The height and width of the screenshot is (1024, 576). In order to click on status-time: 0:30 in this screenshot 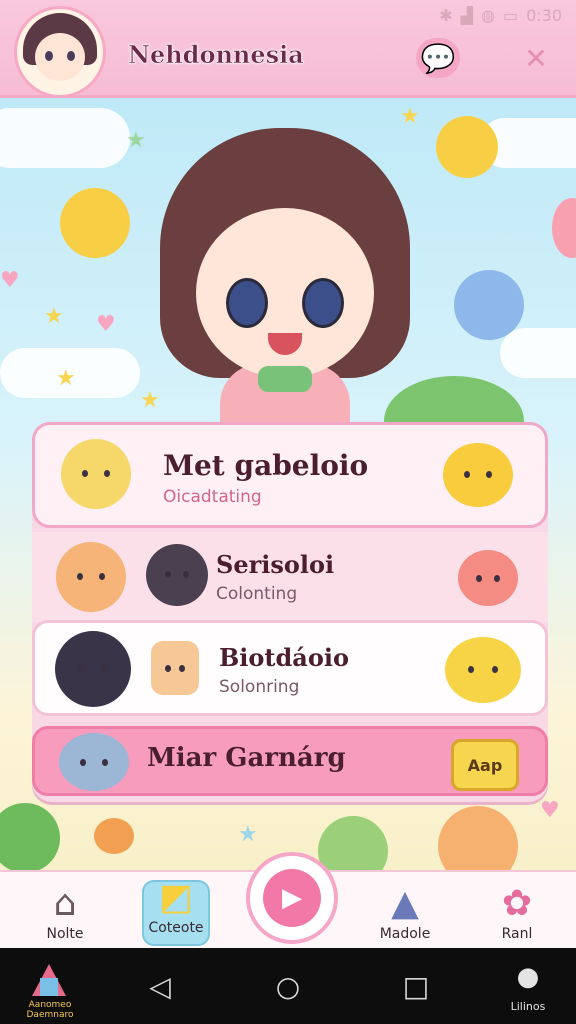, I will do `click(544, 15)`.